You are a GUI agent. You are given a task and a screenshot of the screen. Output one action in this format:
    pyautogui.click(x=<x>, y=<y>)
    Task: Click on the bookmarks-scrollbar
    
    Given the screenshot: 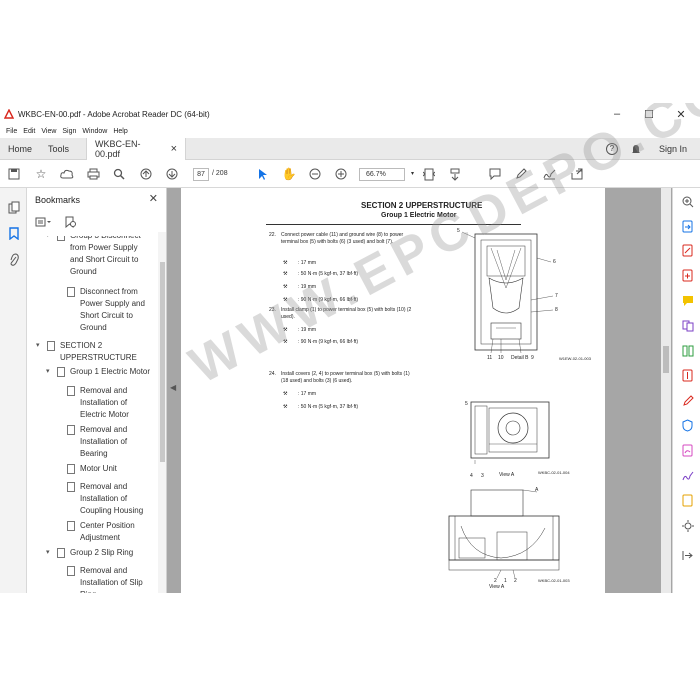 What is the action you would take?
    pyautogui.click(x=162, y=412)
    